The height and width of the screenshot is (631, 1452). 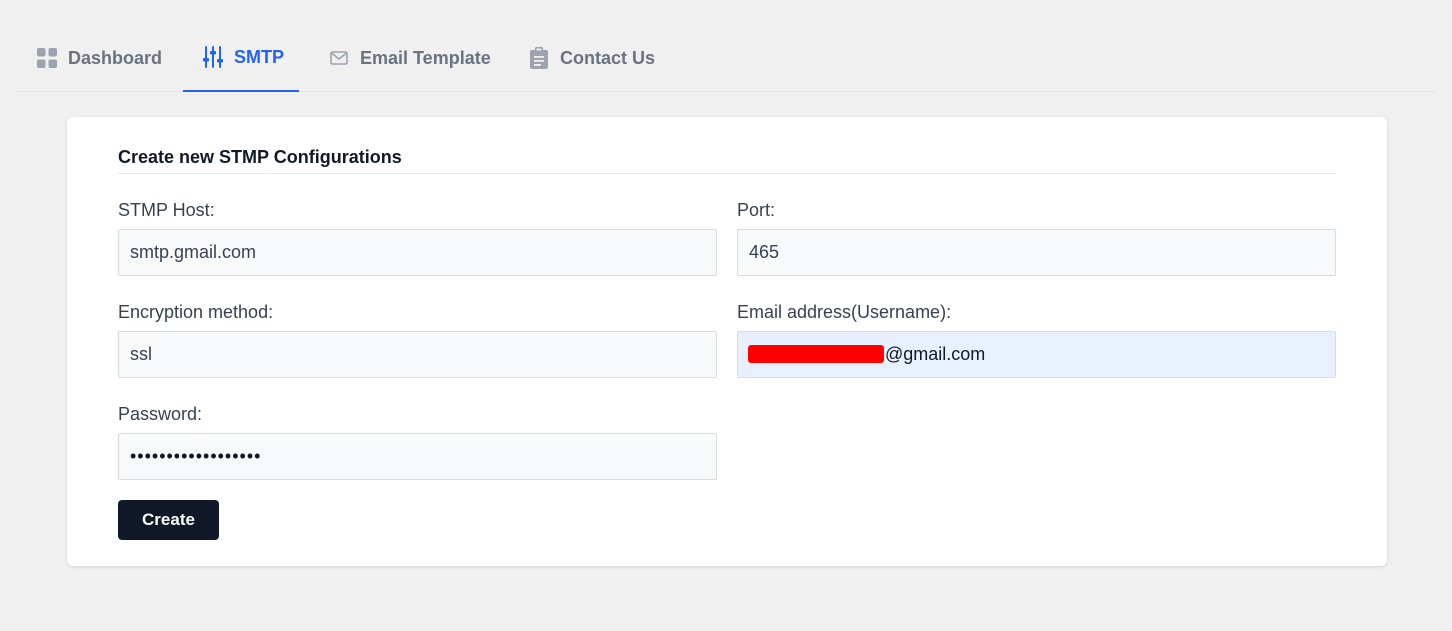 What do you see at coordinates (213, 57) in the screenshot?
I see `sliders-icon` at bounding box center [213, 57].